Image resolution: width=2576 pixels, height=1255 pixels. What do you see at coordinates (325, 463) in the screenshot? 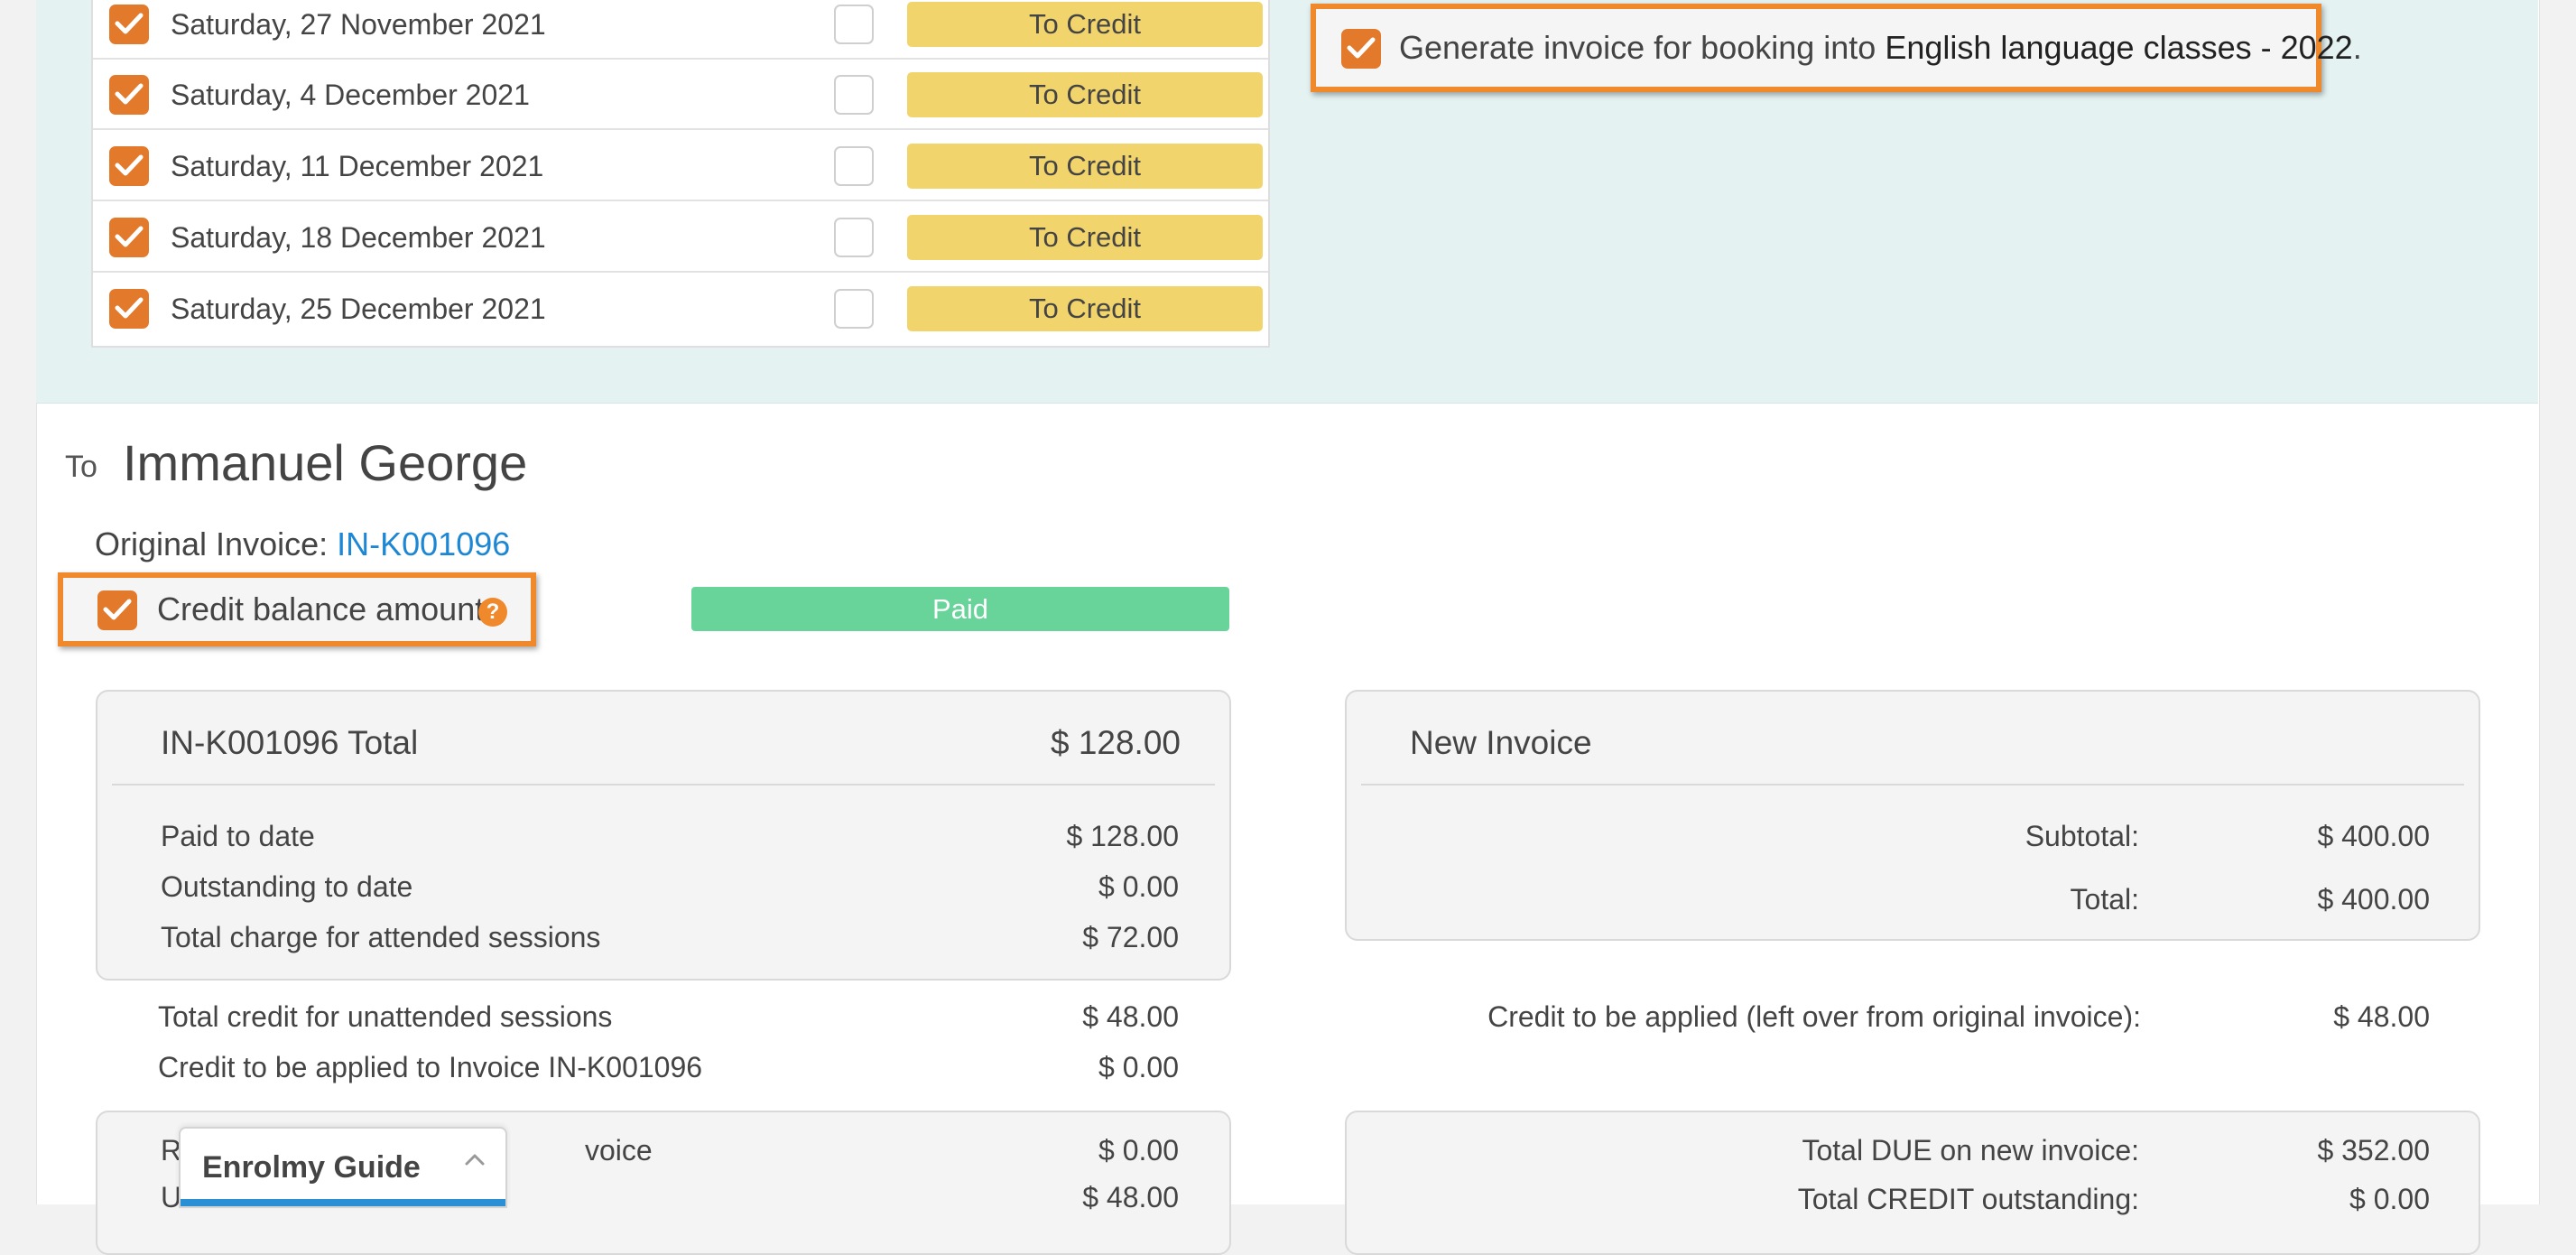
I see `recipient-name: Immanuel George` at bounding box center [325, 463].